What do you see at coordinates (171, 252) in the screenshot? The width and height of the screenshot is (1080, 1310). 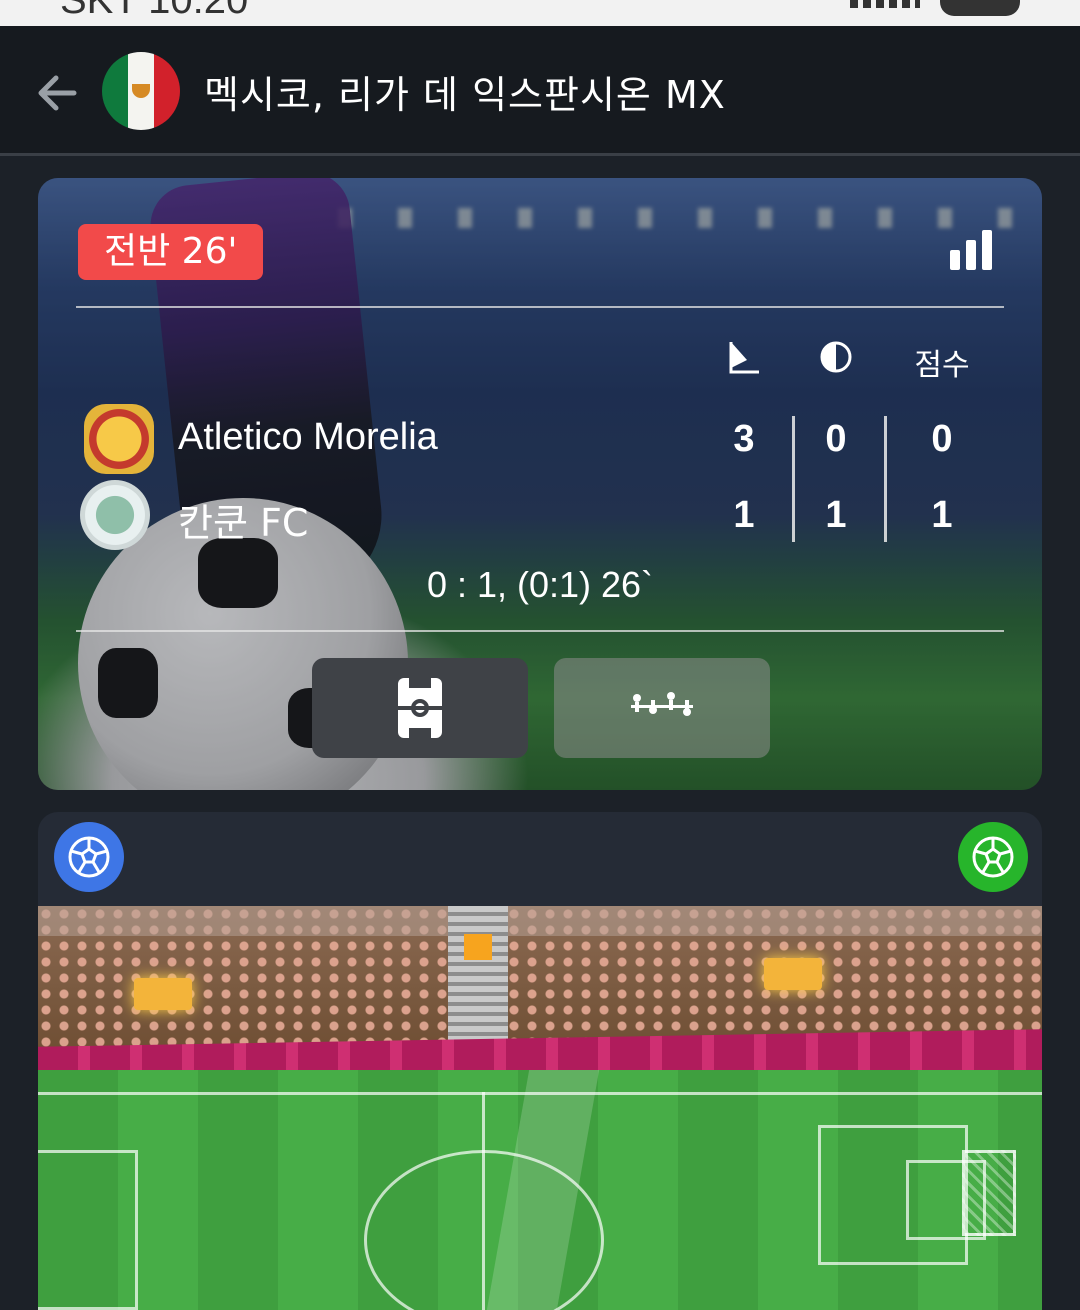 I see `match-status-badge: 전반 26'` at bounding box center [171, 252].